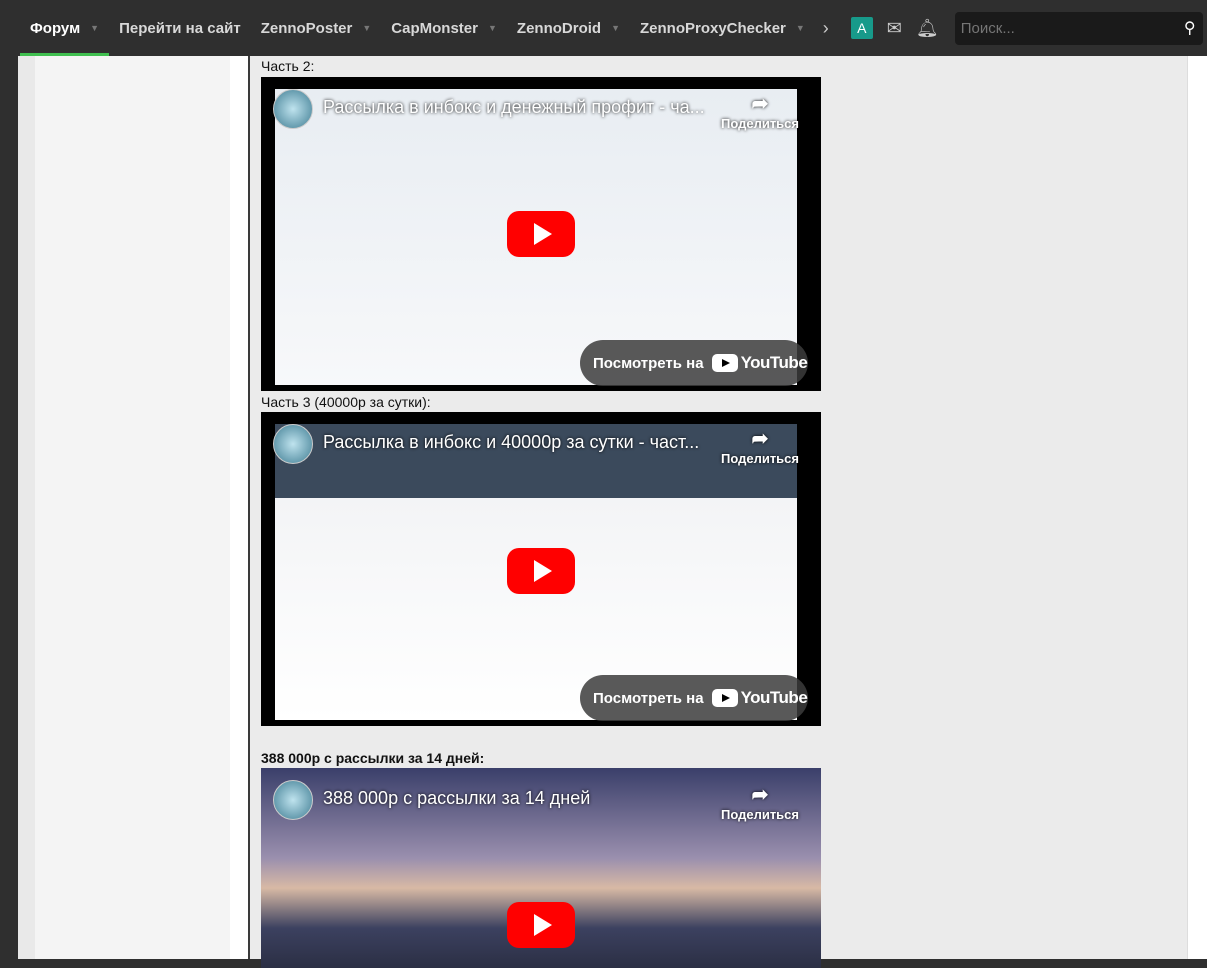 Image resolution: width=1207 pixels, height=968 pixels. I want to click on nav-label: Форум, so click(55, 28).